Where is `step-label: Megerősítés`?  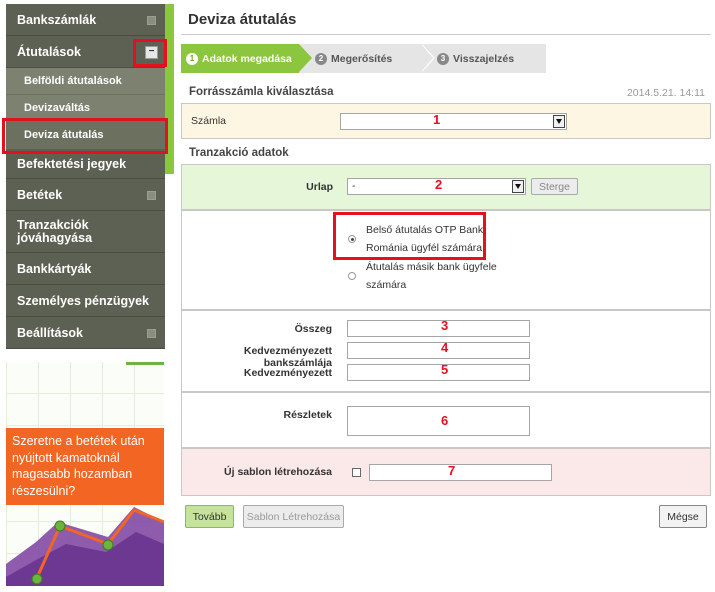
step-label: Megerősítés is located at coordinates (362, 58).